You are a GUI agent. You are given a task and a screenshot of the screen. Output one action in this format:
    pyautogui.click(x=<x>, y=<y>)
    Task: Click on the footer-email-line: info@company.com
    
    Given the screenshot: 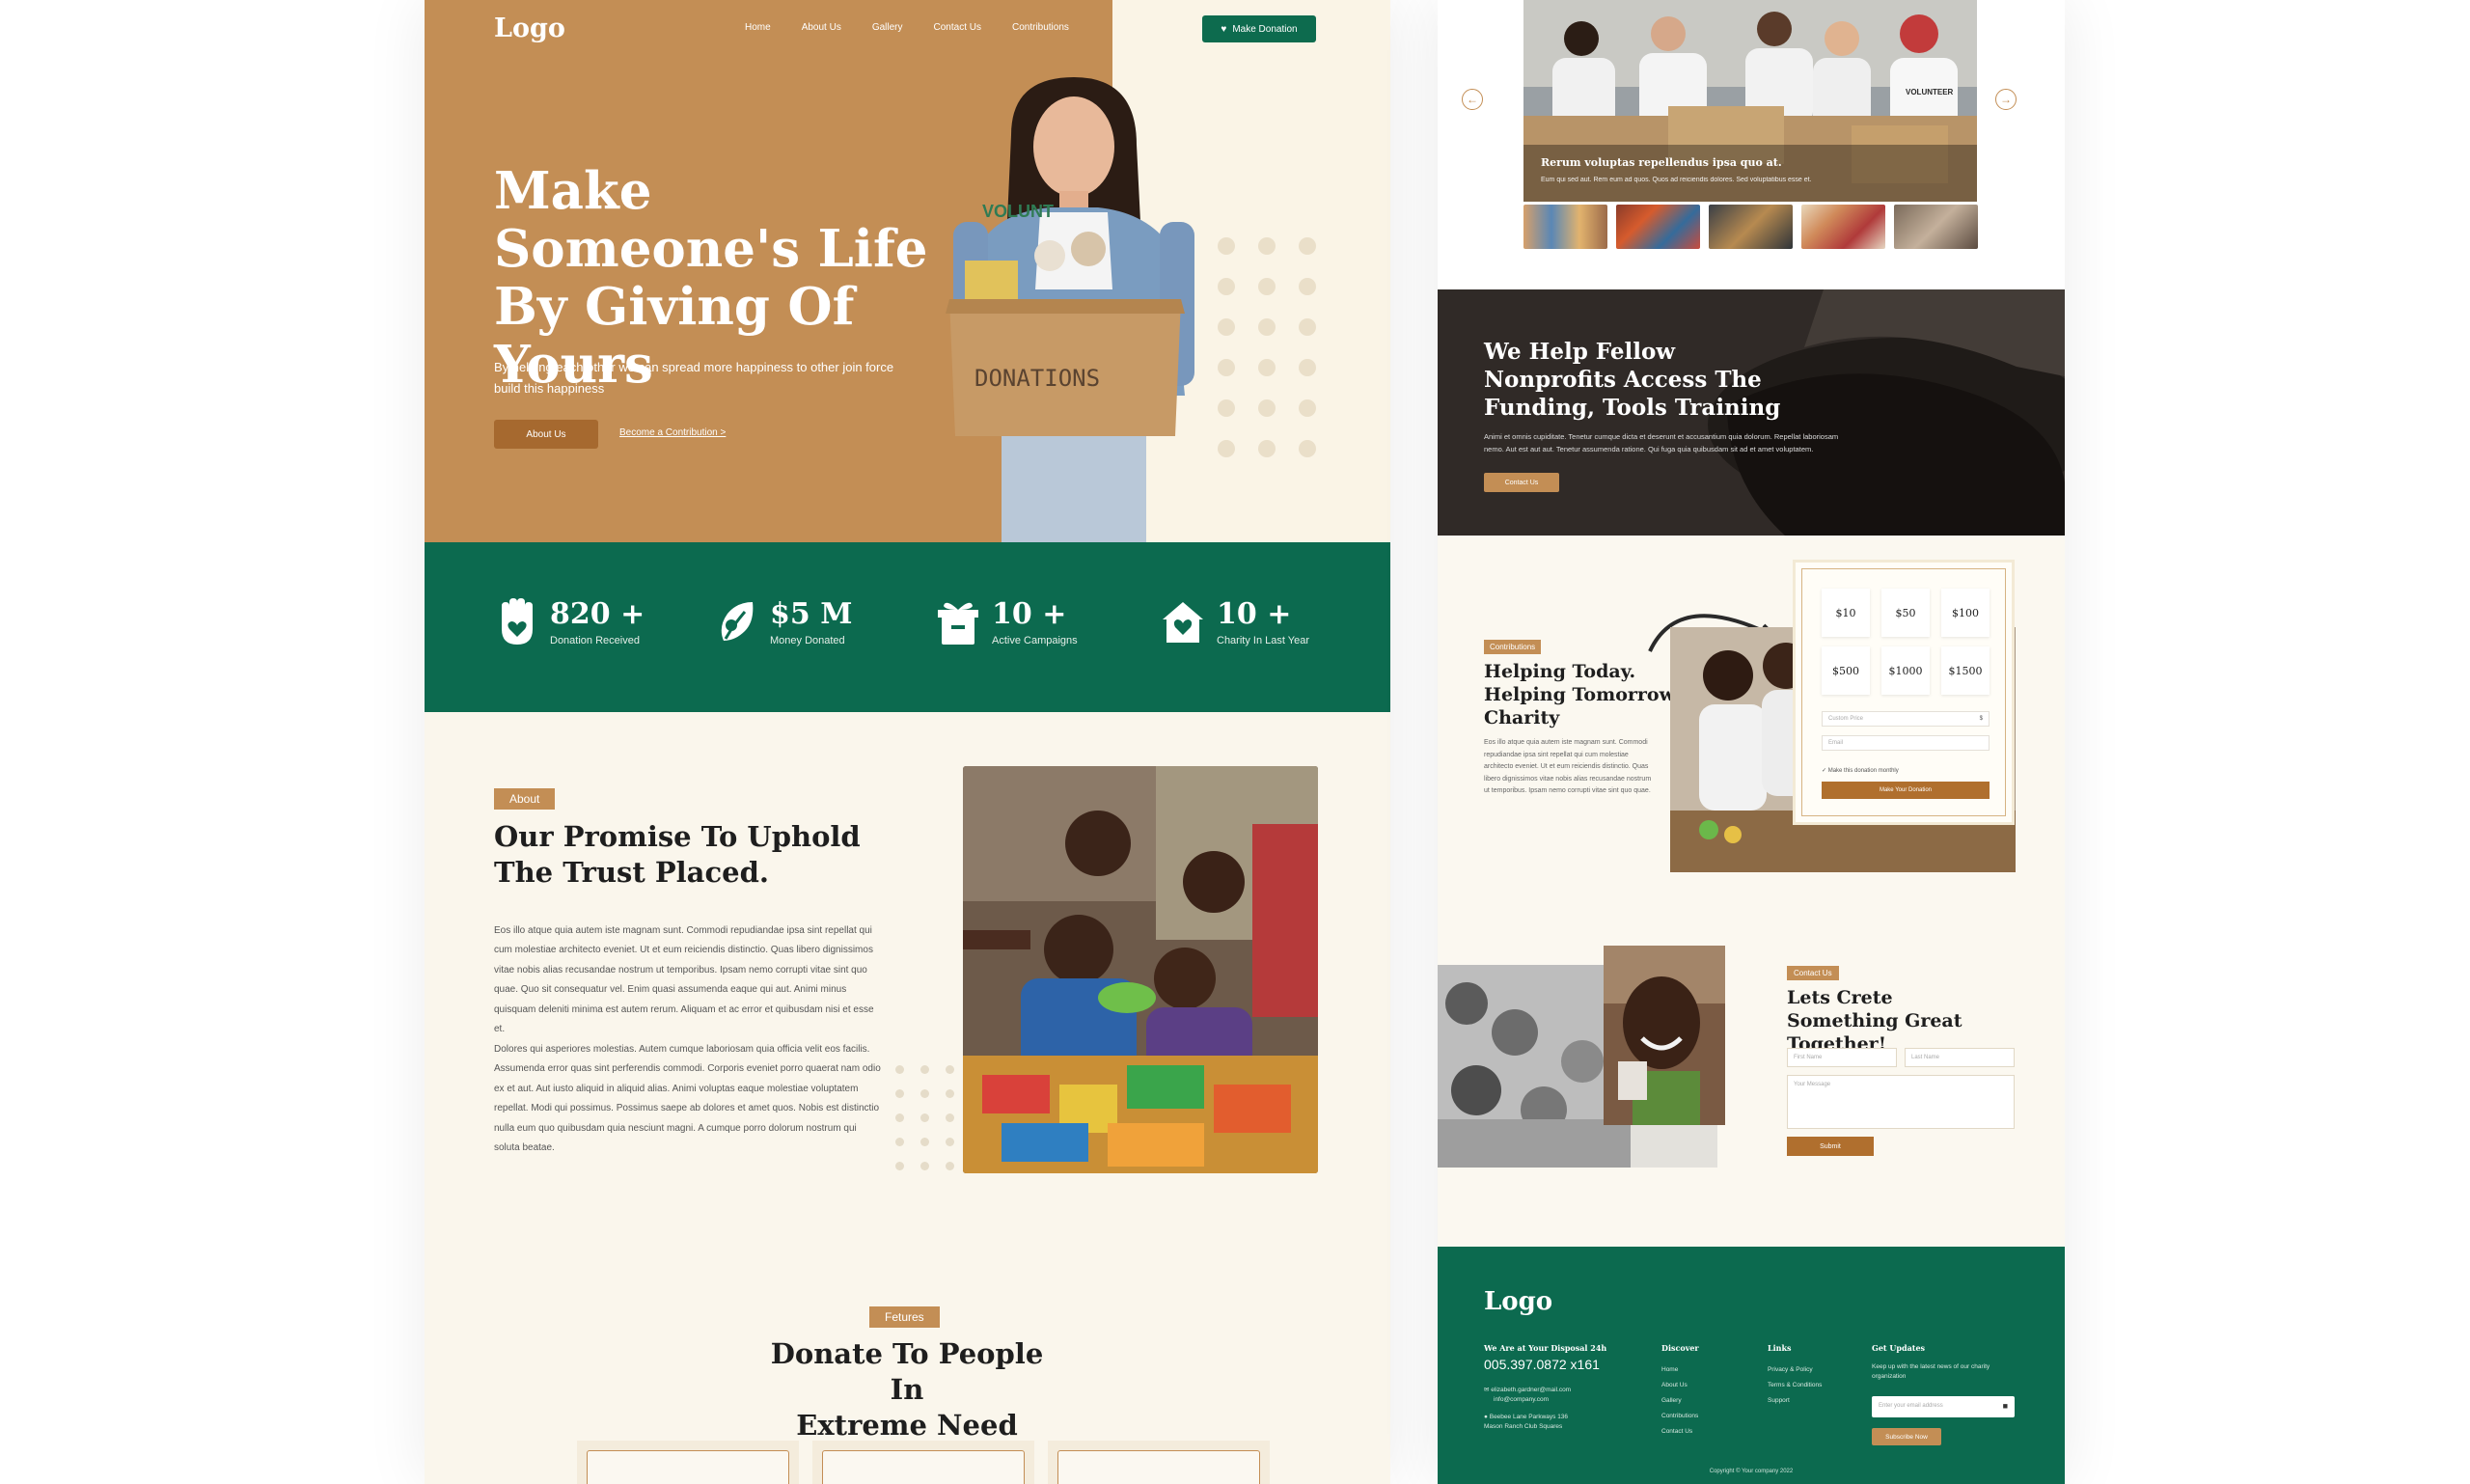 What is the action you would take?
    pyautogui.click(x=1527, y=1400)
    